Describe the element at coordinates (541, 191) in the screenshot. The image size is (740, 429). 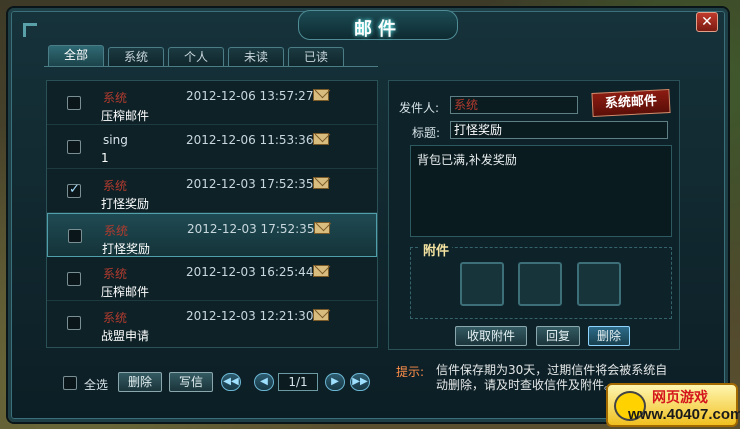
I see `mail-body: 背包已满,补发奖励` at that location.